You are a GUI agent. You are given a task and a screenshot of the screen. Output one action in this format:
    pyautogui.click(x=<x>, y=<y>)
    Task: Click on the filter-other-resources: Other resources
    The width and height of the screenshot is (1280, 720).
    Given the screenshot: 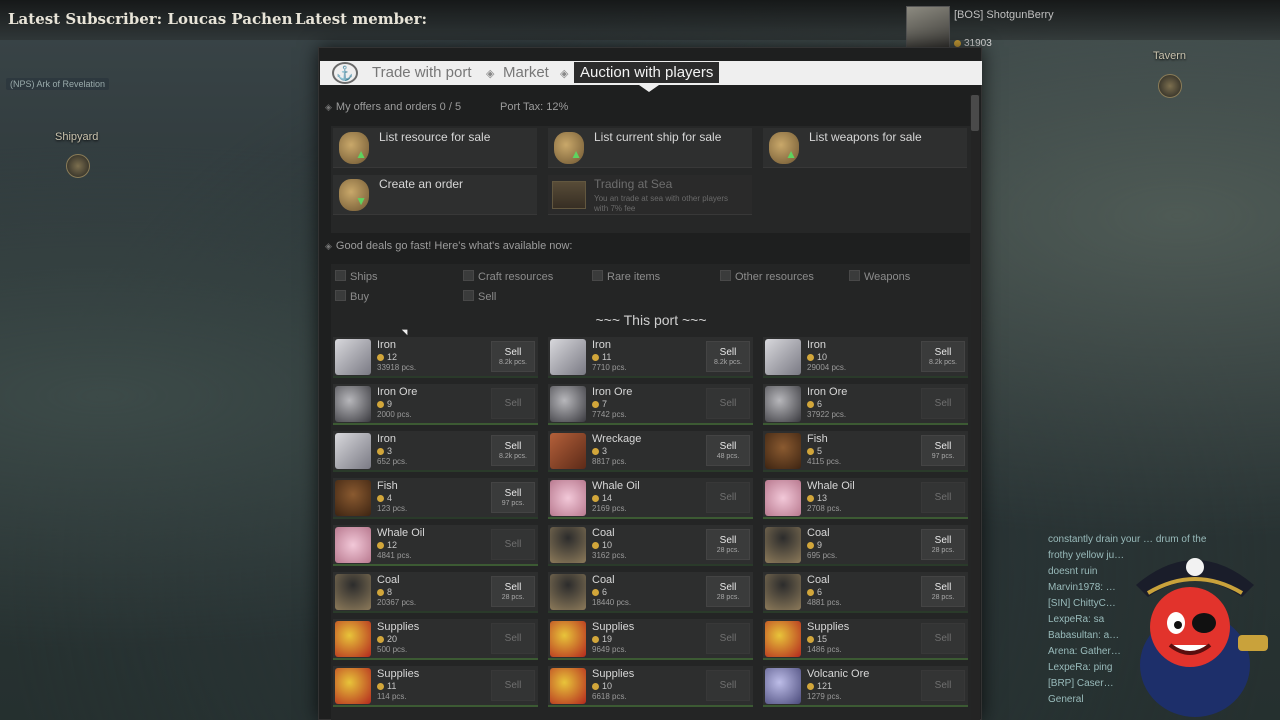 What is the action you would take?
    pyautogui.click(x=767, y=276)
    